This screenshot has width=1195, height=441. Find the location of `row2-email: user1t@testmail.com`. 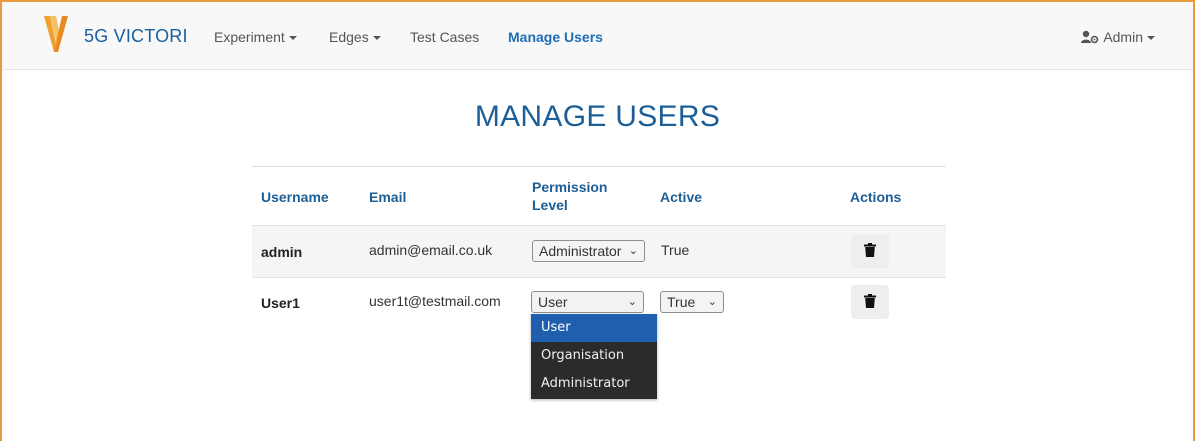

row2-email: user1t@testmail.com is located at coordinates (435, 301).